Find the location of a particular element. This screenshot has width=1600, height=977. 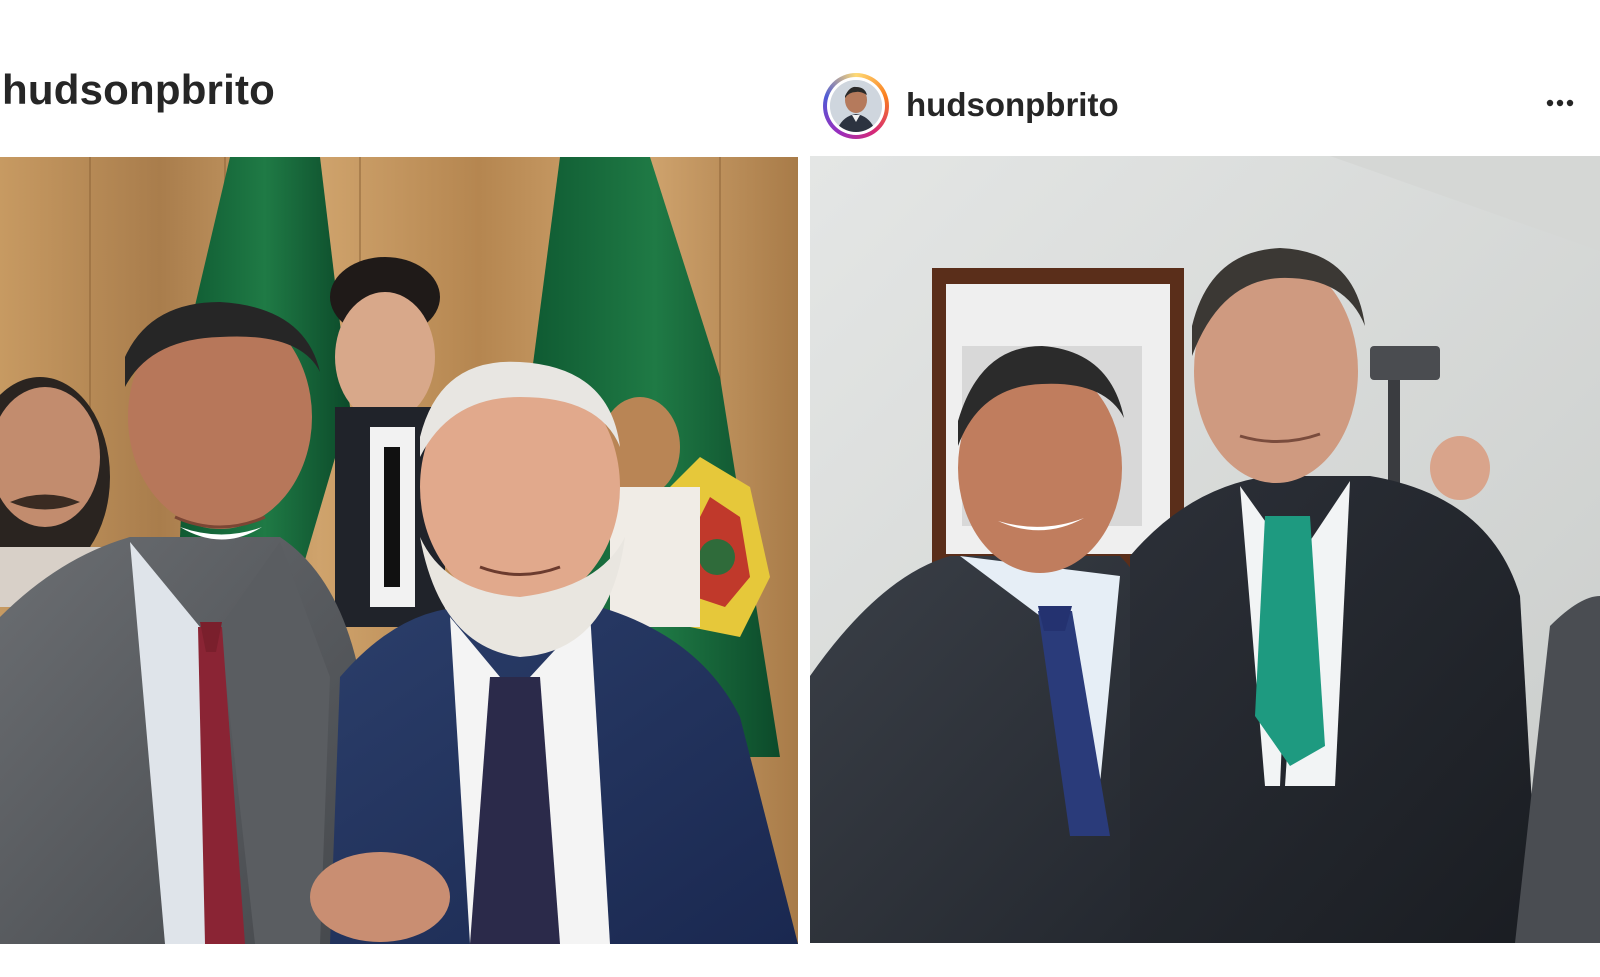

avatar is located at coordinates (856, 106).